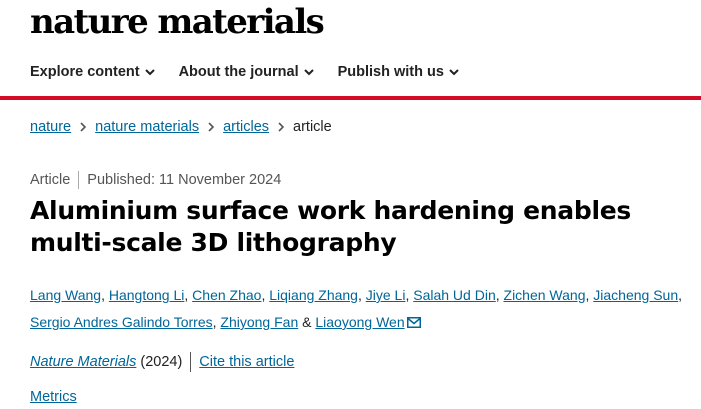  Describe the element at coordinates (238, 72) in the screenshot. I see `nav-item-label: About the journal` at that location.